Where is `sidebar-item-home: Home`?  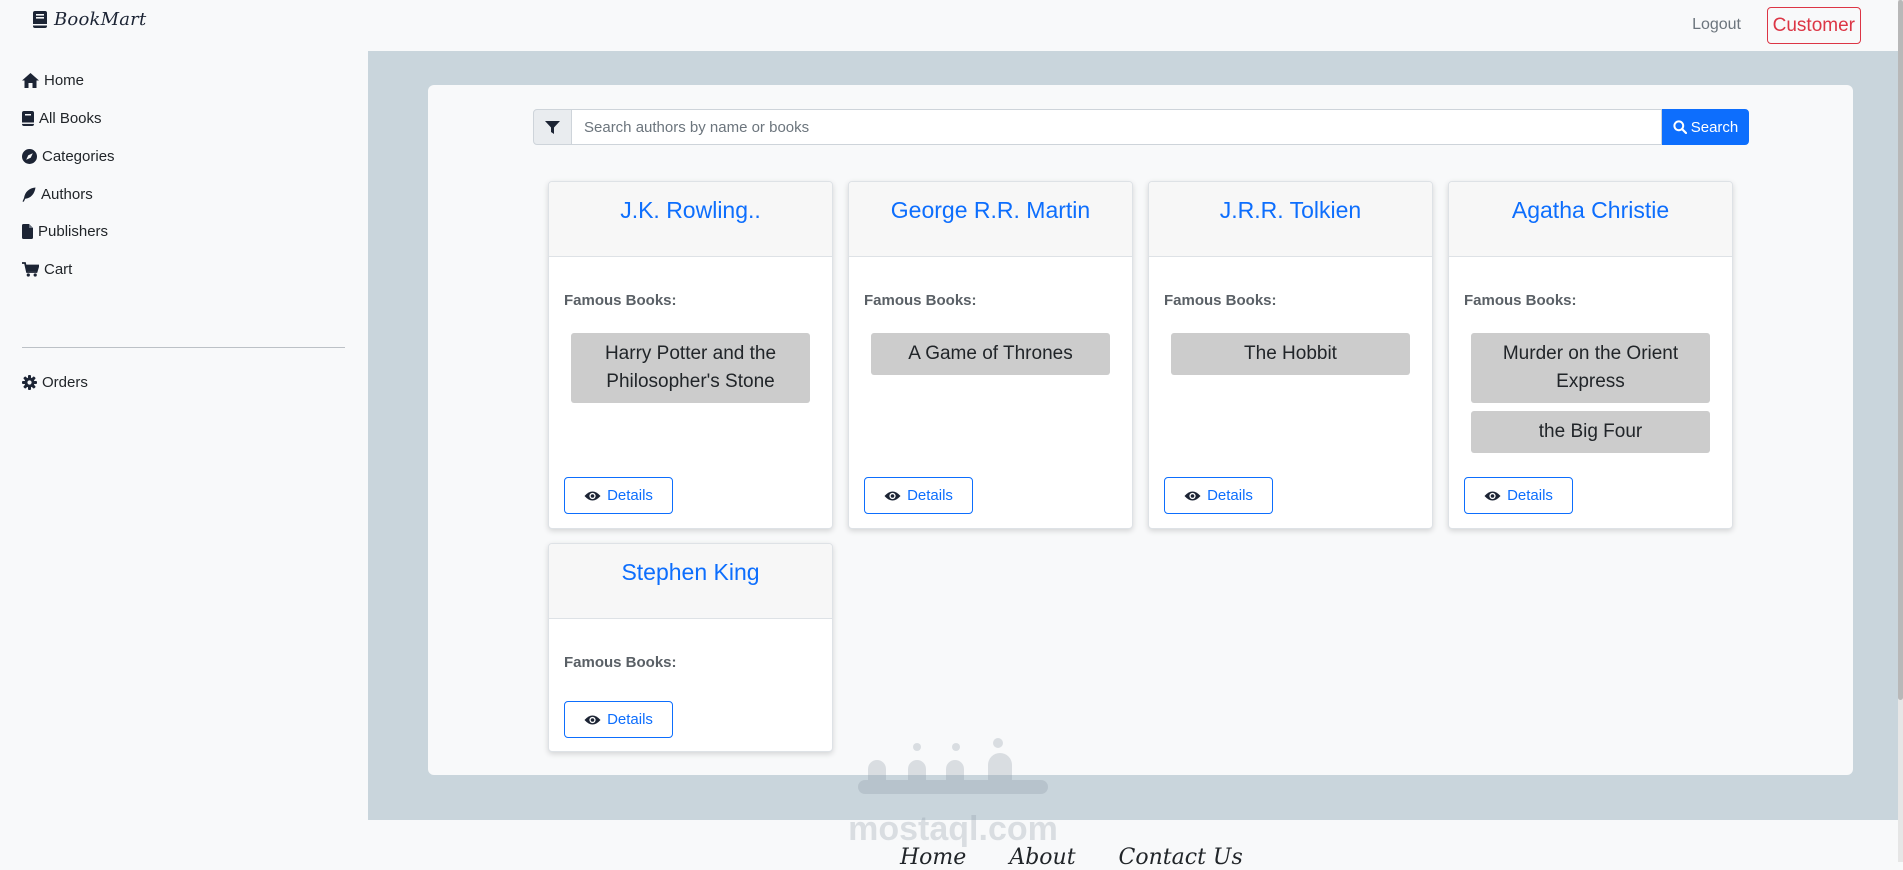
sidebar-item-home: Home is located at coordinates (53, 80).